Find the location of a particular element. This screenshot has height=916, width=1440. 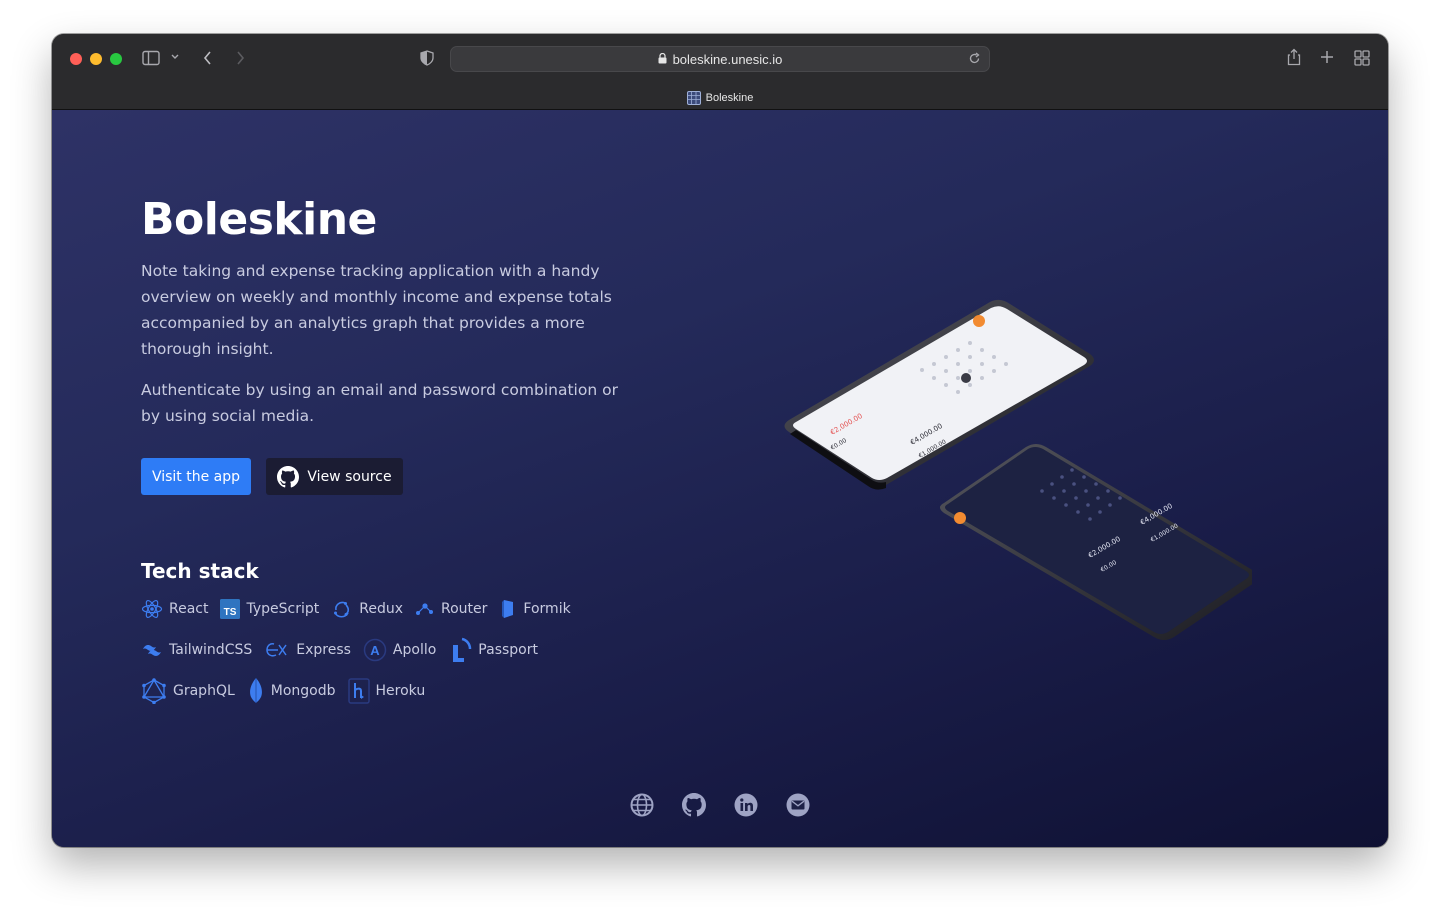

forward-icon is located at coordinates (240, 58).